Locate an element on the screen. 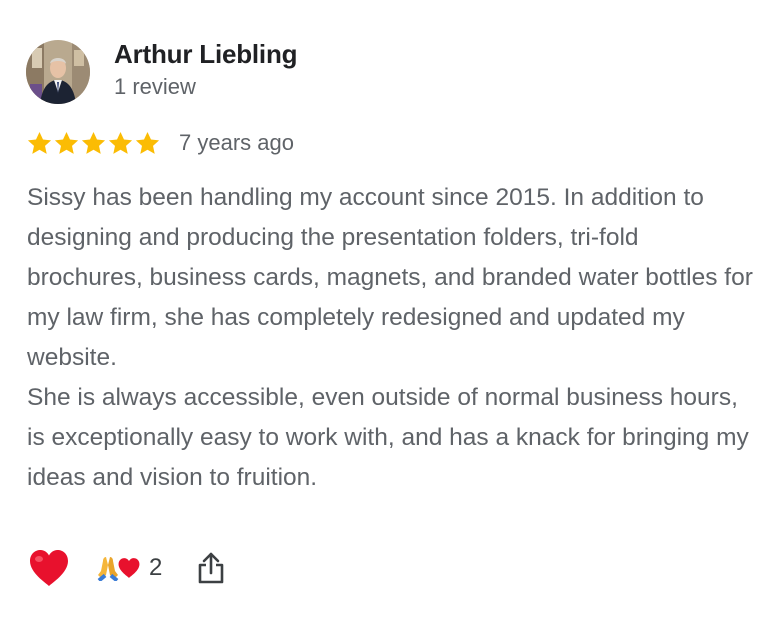 This screenshot has width=780, height=621. author-avatar is located at coordinates (58, 72).